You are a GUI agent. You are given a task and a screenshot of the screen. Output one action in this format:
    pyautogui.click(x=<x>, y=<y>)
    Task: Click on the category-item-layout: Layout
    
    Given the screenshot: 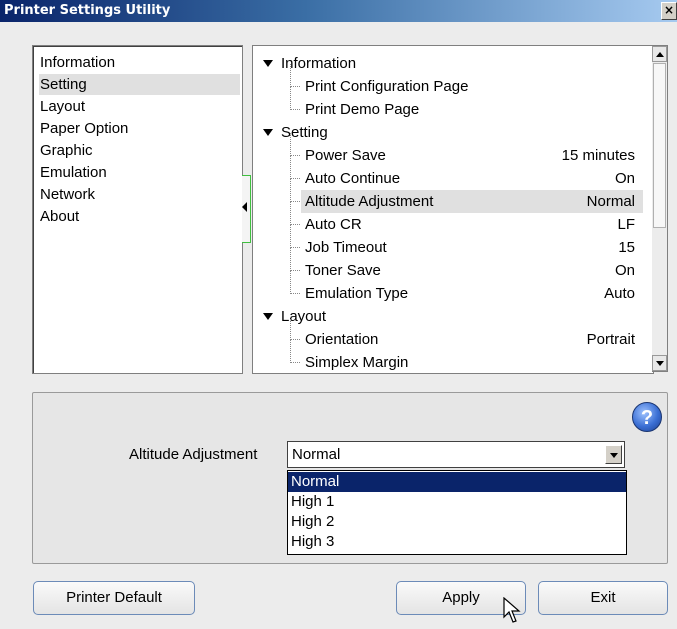 What is the action you would take?
    pyautogui.click(x=62, y=106)
    